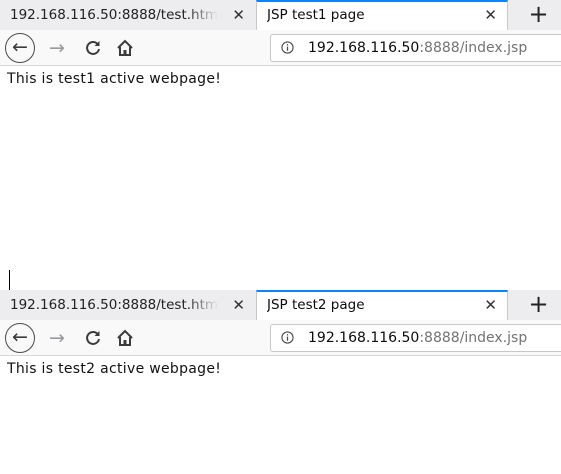  Describe the element at coordinates (280, 76) in the screenshot. I see `page-content: This is test1 active webpage!` at that location.